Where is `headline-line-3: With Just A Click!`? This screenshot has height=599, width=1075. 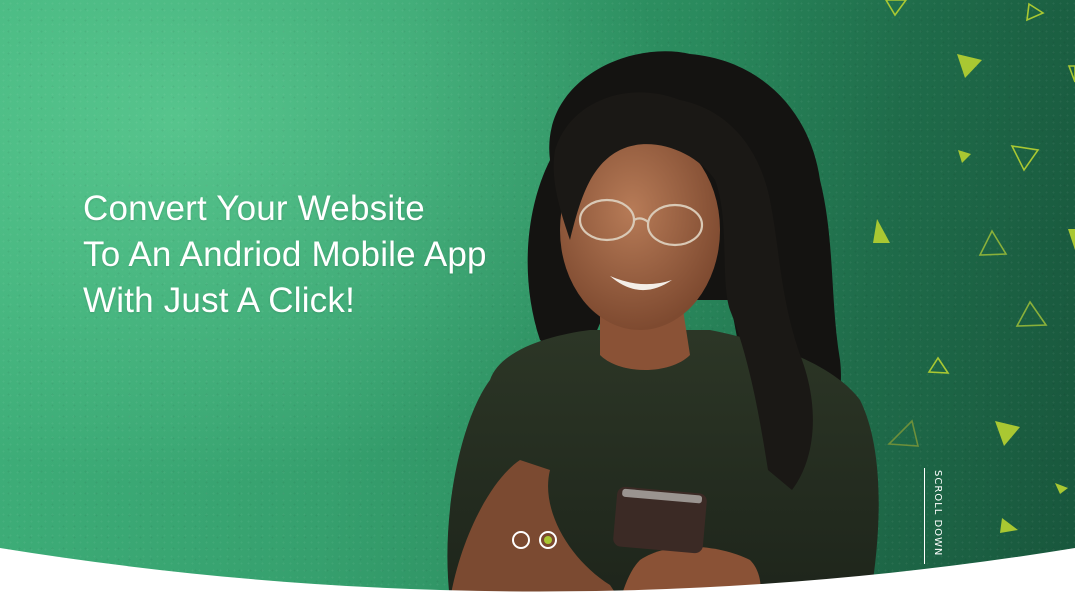 headline-line-3: With Just A Click! is located at coordinates (219, 300).